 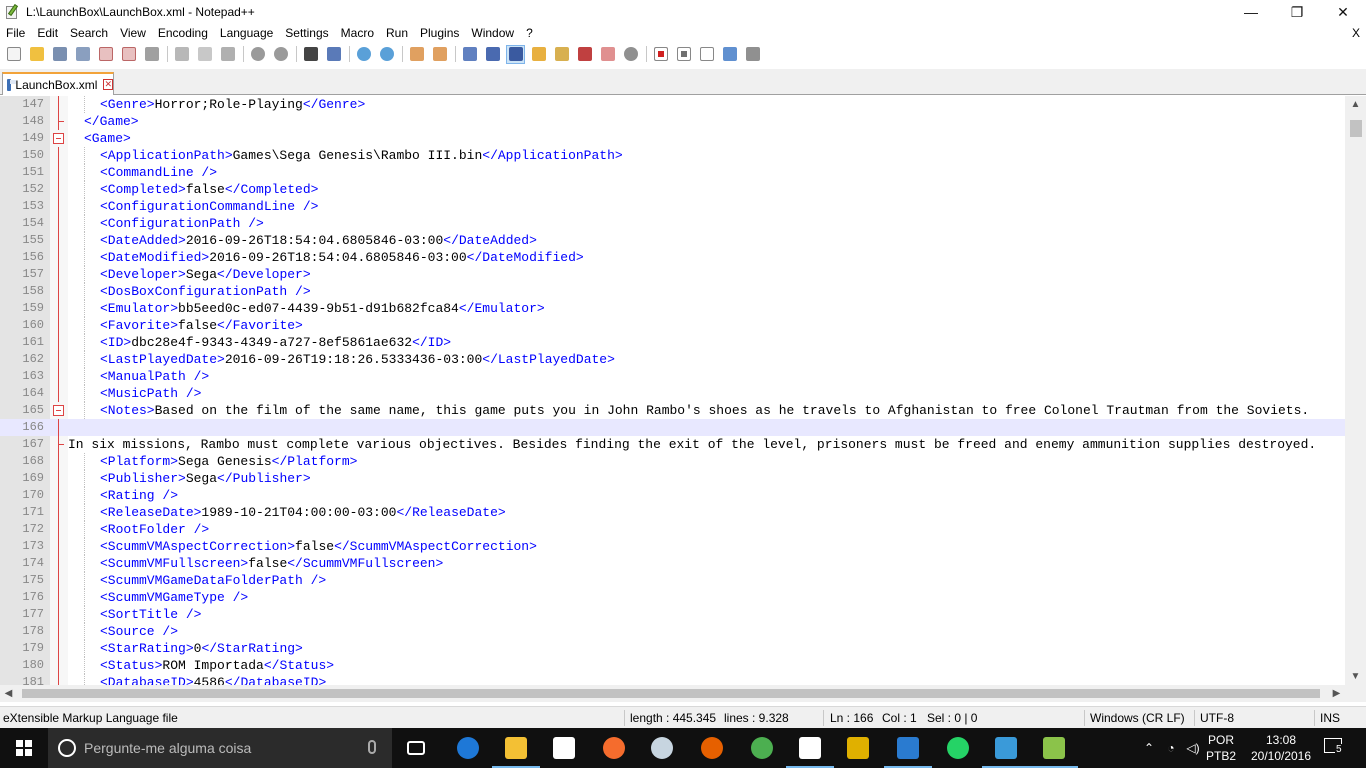 What do you see at coordinates (672, 274) in the screenshot?
I see `code-line: 157 <Developer>Sega</Developer>` at bounding box center [672, 274].